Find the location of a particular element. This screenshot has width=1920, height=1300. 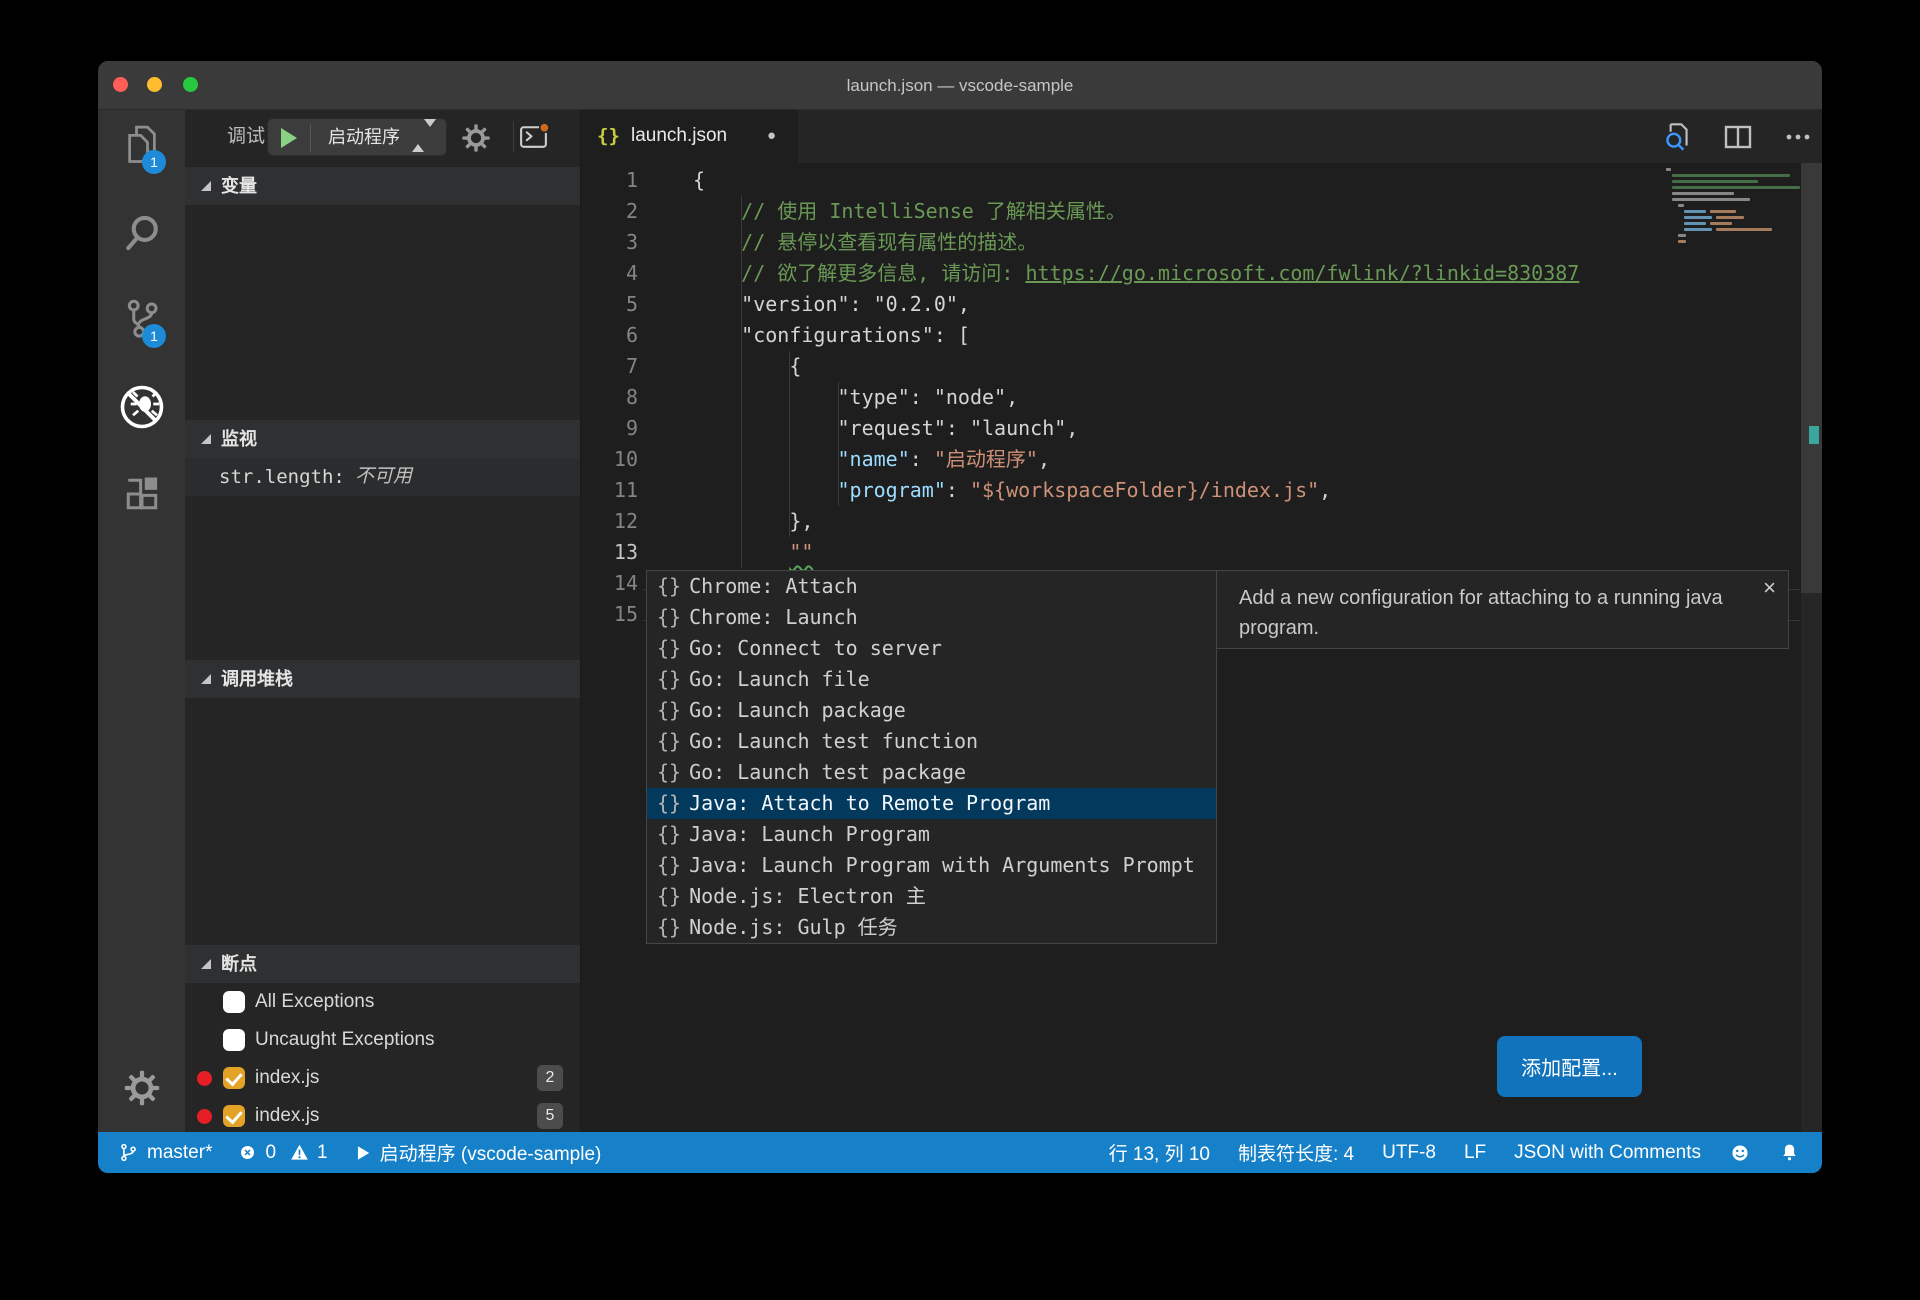

line-number: 2 is located at coordinates (631, 211).